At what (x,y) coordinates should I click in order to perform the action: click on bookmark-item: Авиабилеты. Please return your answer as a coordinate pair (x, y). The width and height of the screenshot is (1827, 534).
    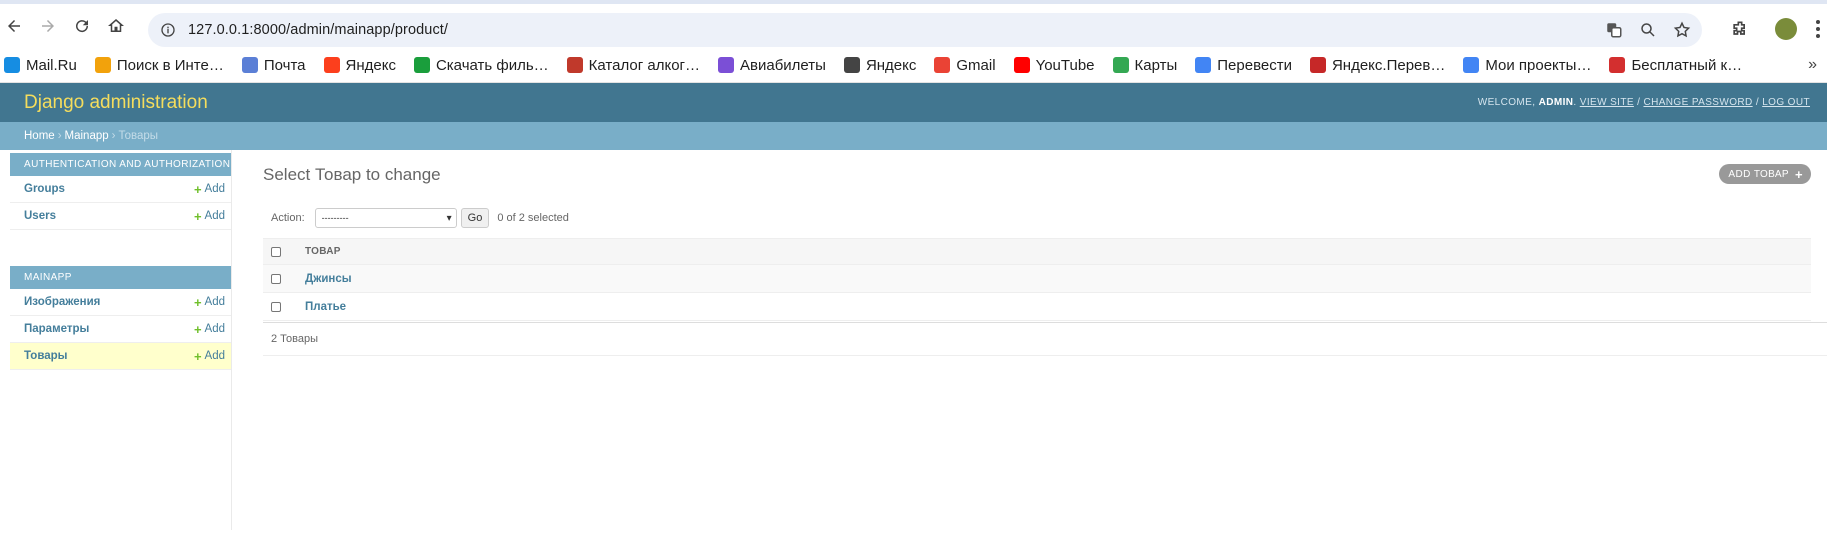
    Looking at the image, I should click on (772, 65).